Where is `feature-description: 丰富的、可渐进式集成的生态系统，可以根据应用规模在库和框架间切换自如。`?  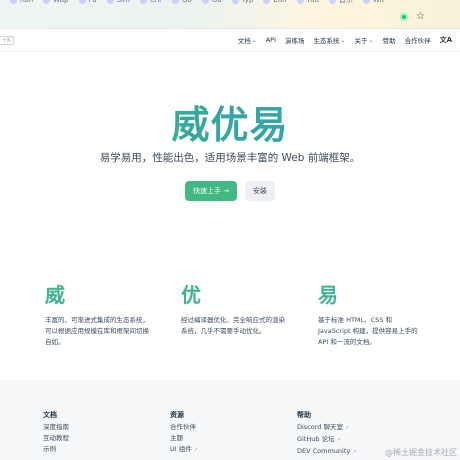 feature-description: 丰富的、可渐进式集成的生态系统，可以根据应用规模在库和框架间切换自如。 is located at coordinates (97, 331).